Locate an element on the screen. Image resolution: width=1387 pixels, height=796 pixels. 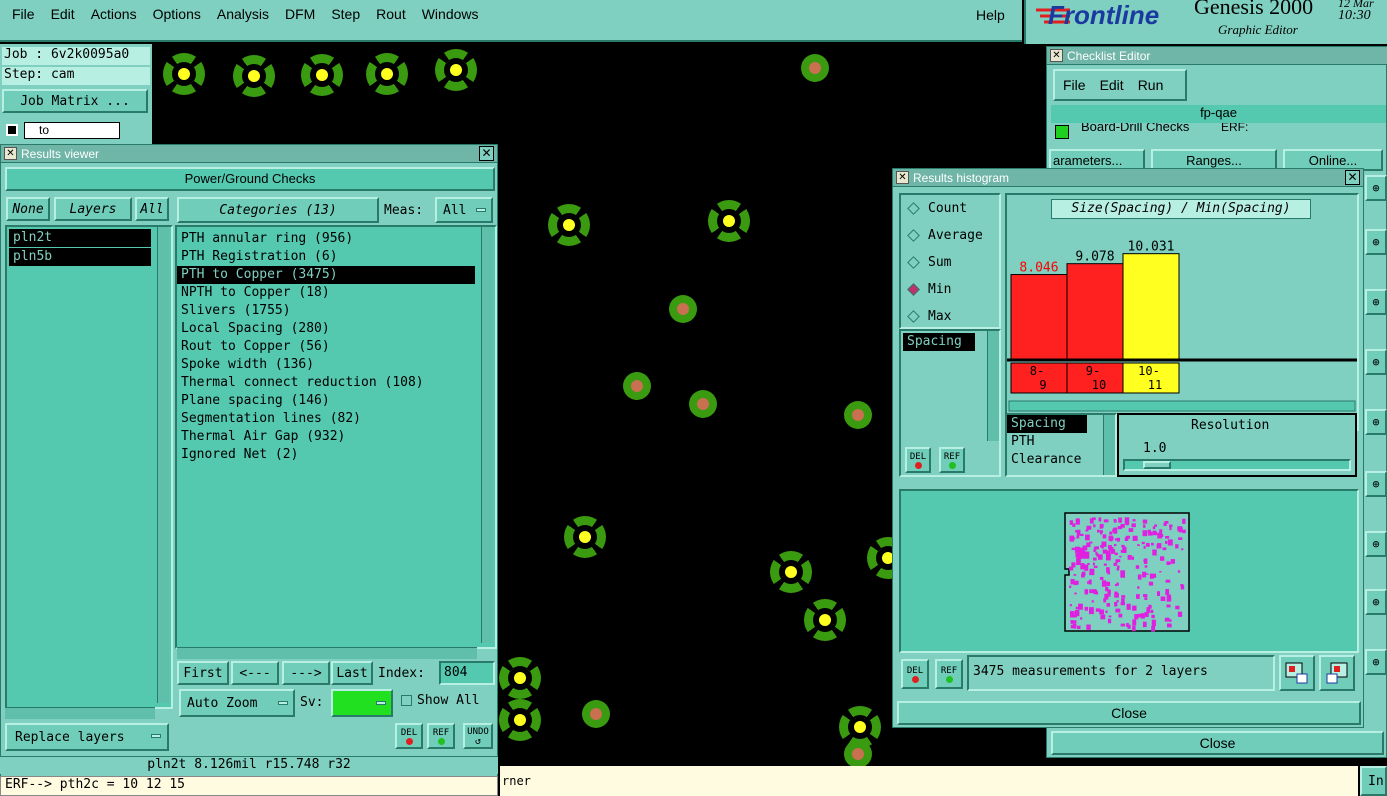
category-item: Segmentation lines (82) is located at coordinates (326, 419).